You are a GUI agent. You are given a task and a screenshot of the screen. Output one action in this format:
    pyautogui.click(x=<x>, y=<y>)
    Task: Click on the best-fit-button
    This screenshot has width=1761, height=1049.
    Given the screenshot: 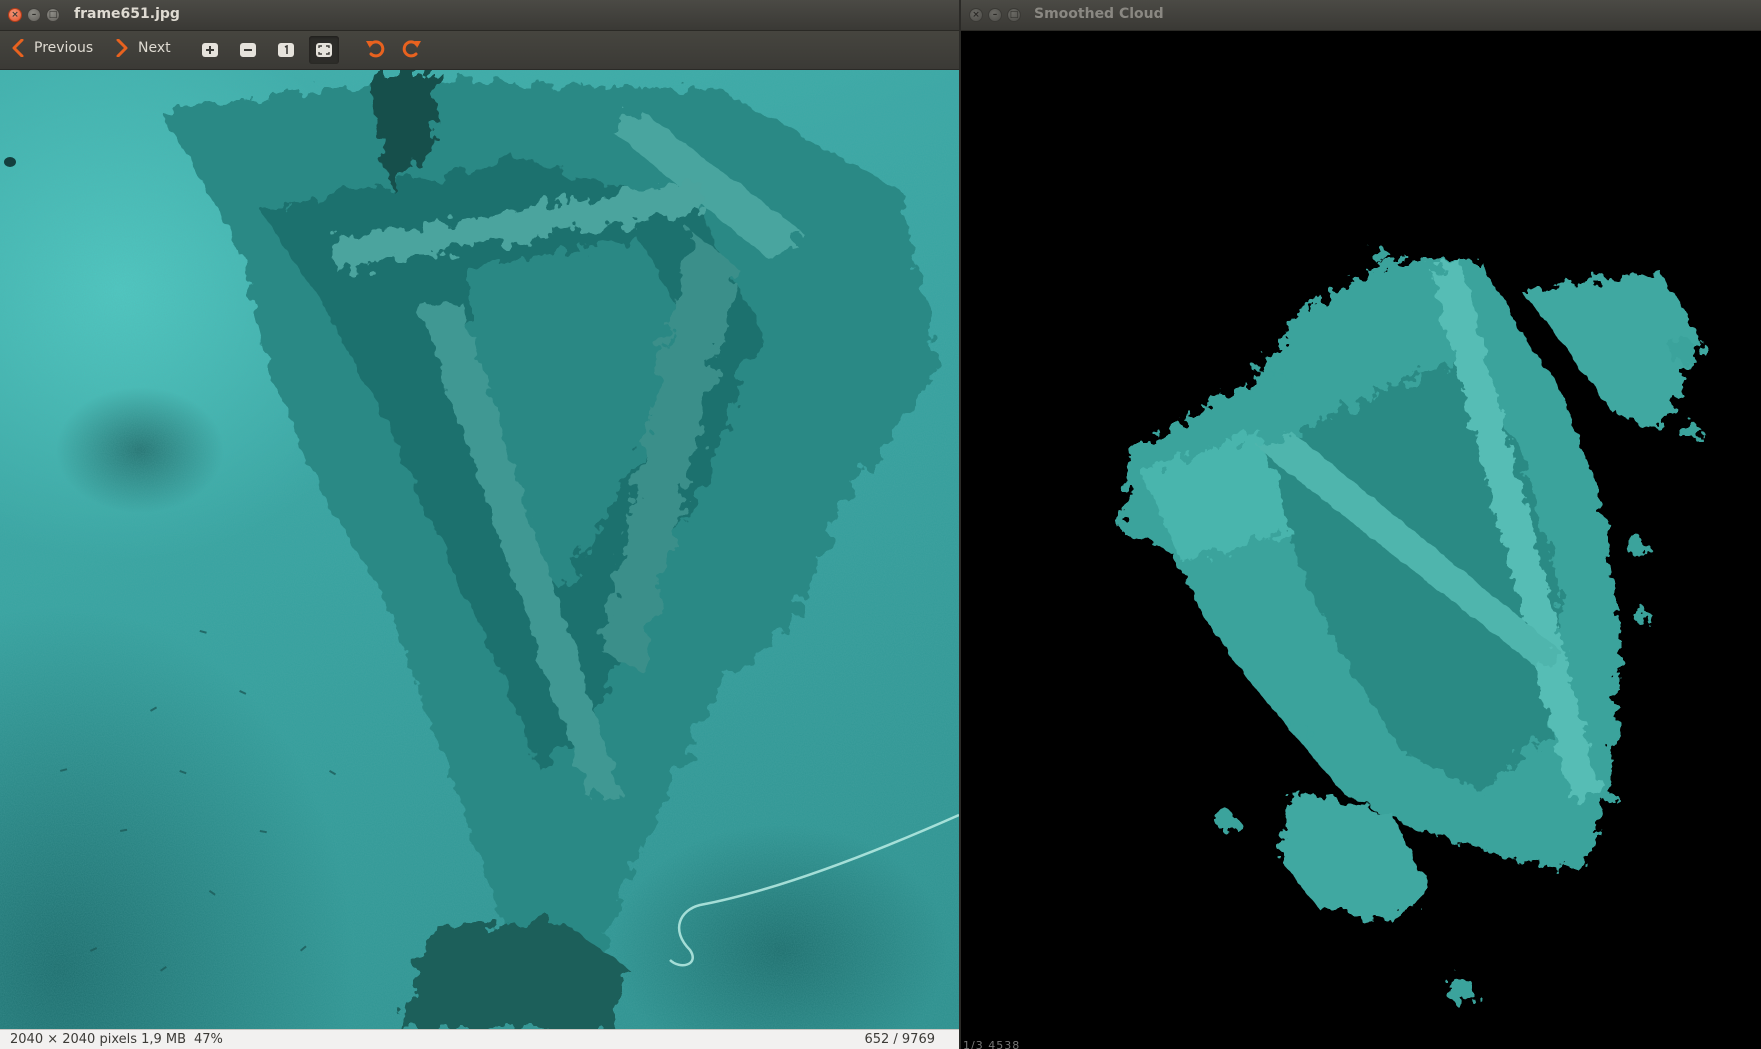 What is the action you would take?
    pyautogui.click(x=324, y=50)
    